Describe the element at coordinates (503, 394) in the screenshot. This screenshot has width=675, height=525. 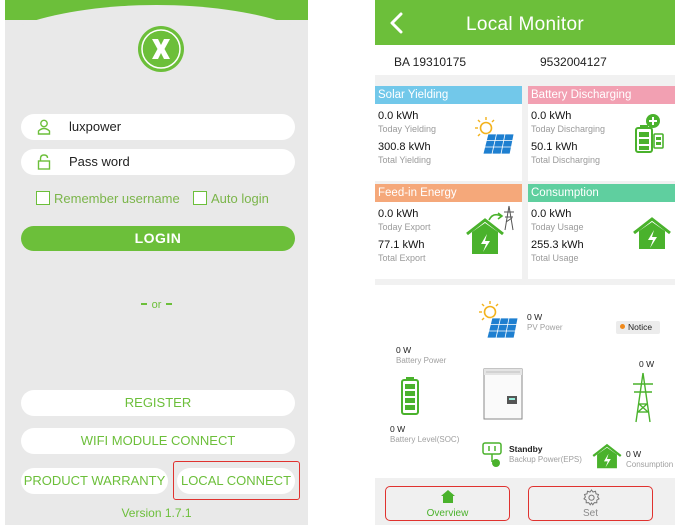
I see `inverter-icon` at that location.